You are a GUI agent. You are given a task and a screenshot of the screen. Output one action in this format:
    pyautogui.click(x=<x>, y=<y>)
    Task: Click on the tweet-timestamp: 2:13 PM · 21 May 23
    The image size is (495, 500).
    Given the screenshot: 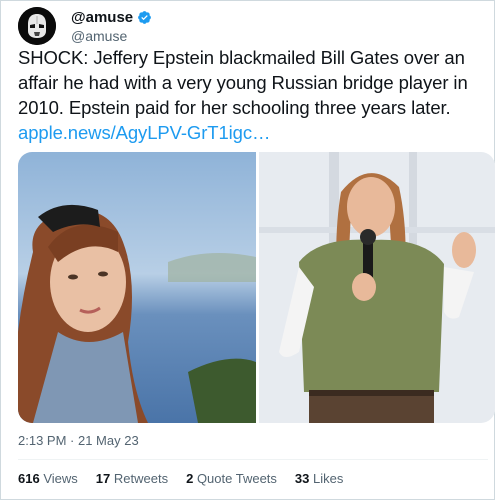 What is the action you would take?
    pyautogui.click(x=78, y=440)
    